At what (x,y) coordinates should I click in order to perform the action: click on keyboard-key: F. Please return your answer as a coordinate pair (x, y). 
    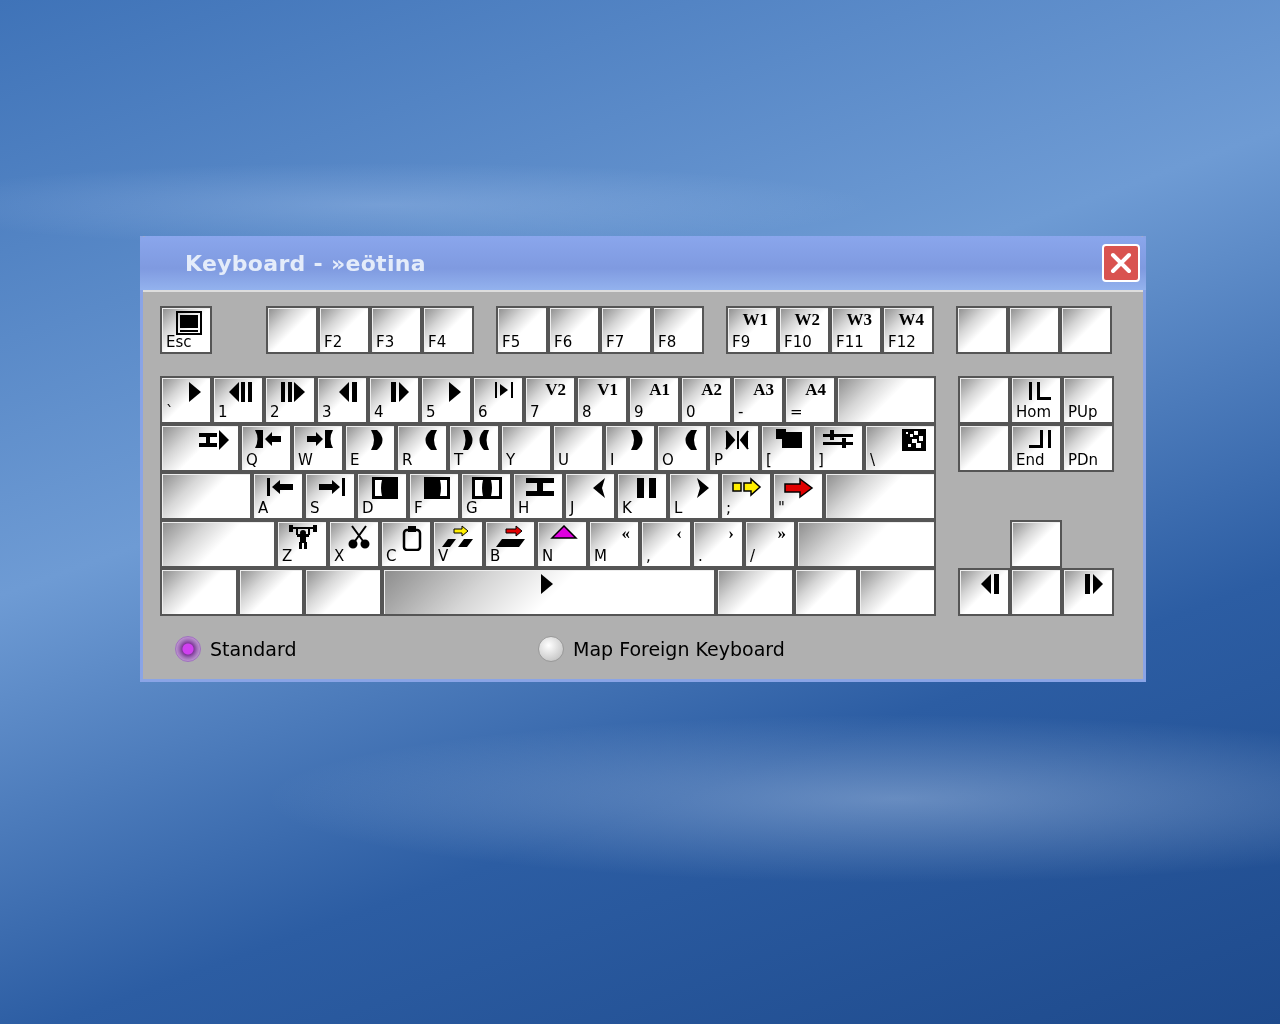
    Looking at the image, I should click on (434, 496).